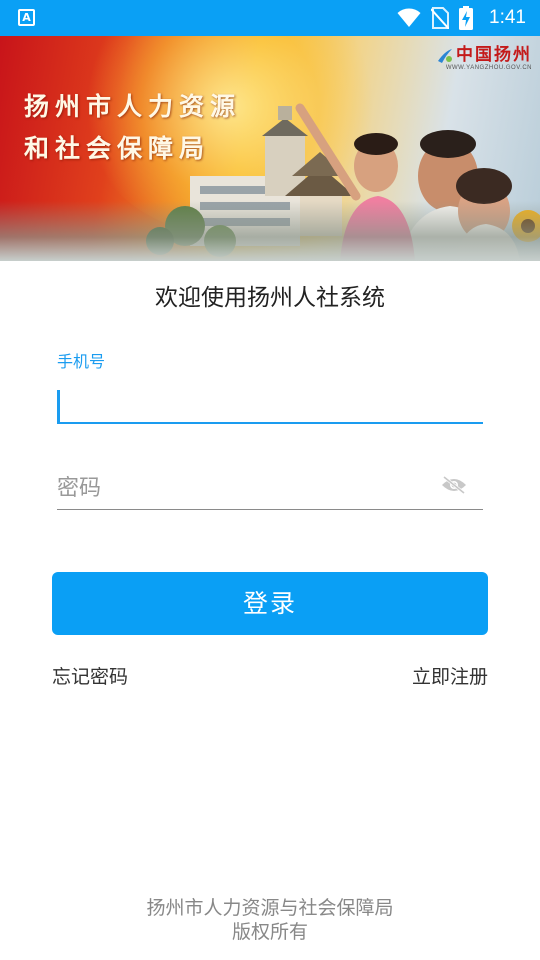 The width and height of the screenshot is (540, 960). Describe the element at coordinates (269, 932) in the screenshot. I see `footer-line2: 版权所有` at that location.